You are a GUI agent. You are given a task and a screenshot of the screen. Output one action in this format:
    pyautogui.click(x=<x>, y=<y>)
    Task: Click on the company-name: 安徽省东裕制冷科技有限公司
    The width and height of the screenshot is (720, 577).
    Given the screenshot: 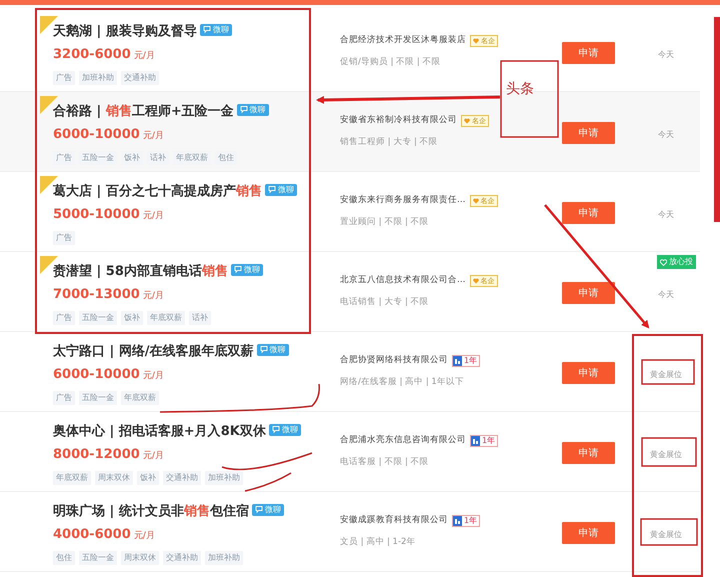 What is the action you would take?
    pyautogui.click(x=398, y=120)
    